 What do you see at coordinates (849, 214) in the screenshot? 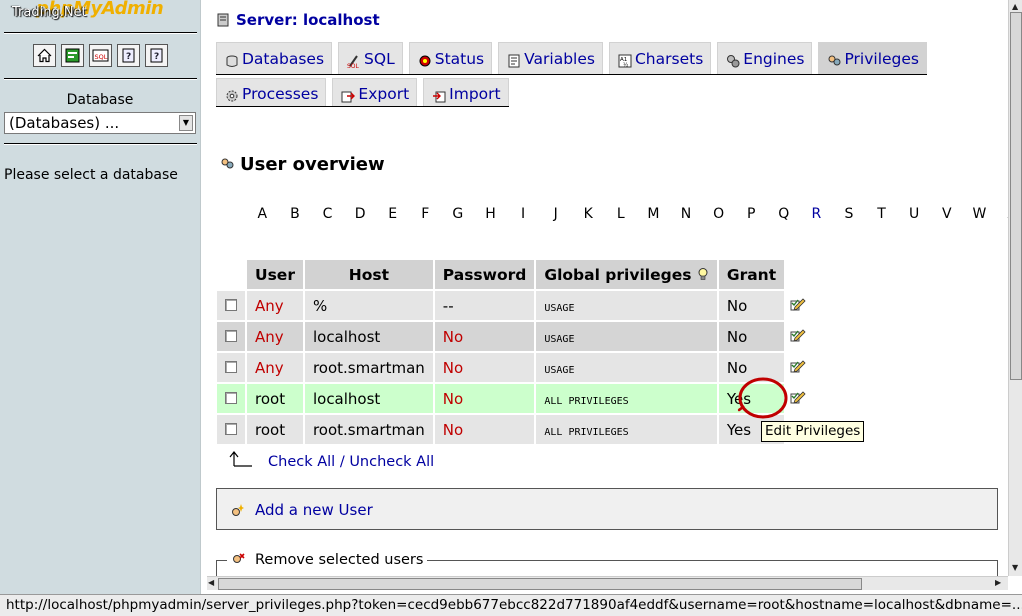
I see `letter-s: S` at bounding box center [849, 214].